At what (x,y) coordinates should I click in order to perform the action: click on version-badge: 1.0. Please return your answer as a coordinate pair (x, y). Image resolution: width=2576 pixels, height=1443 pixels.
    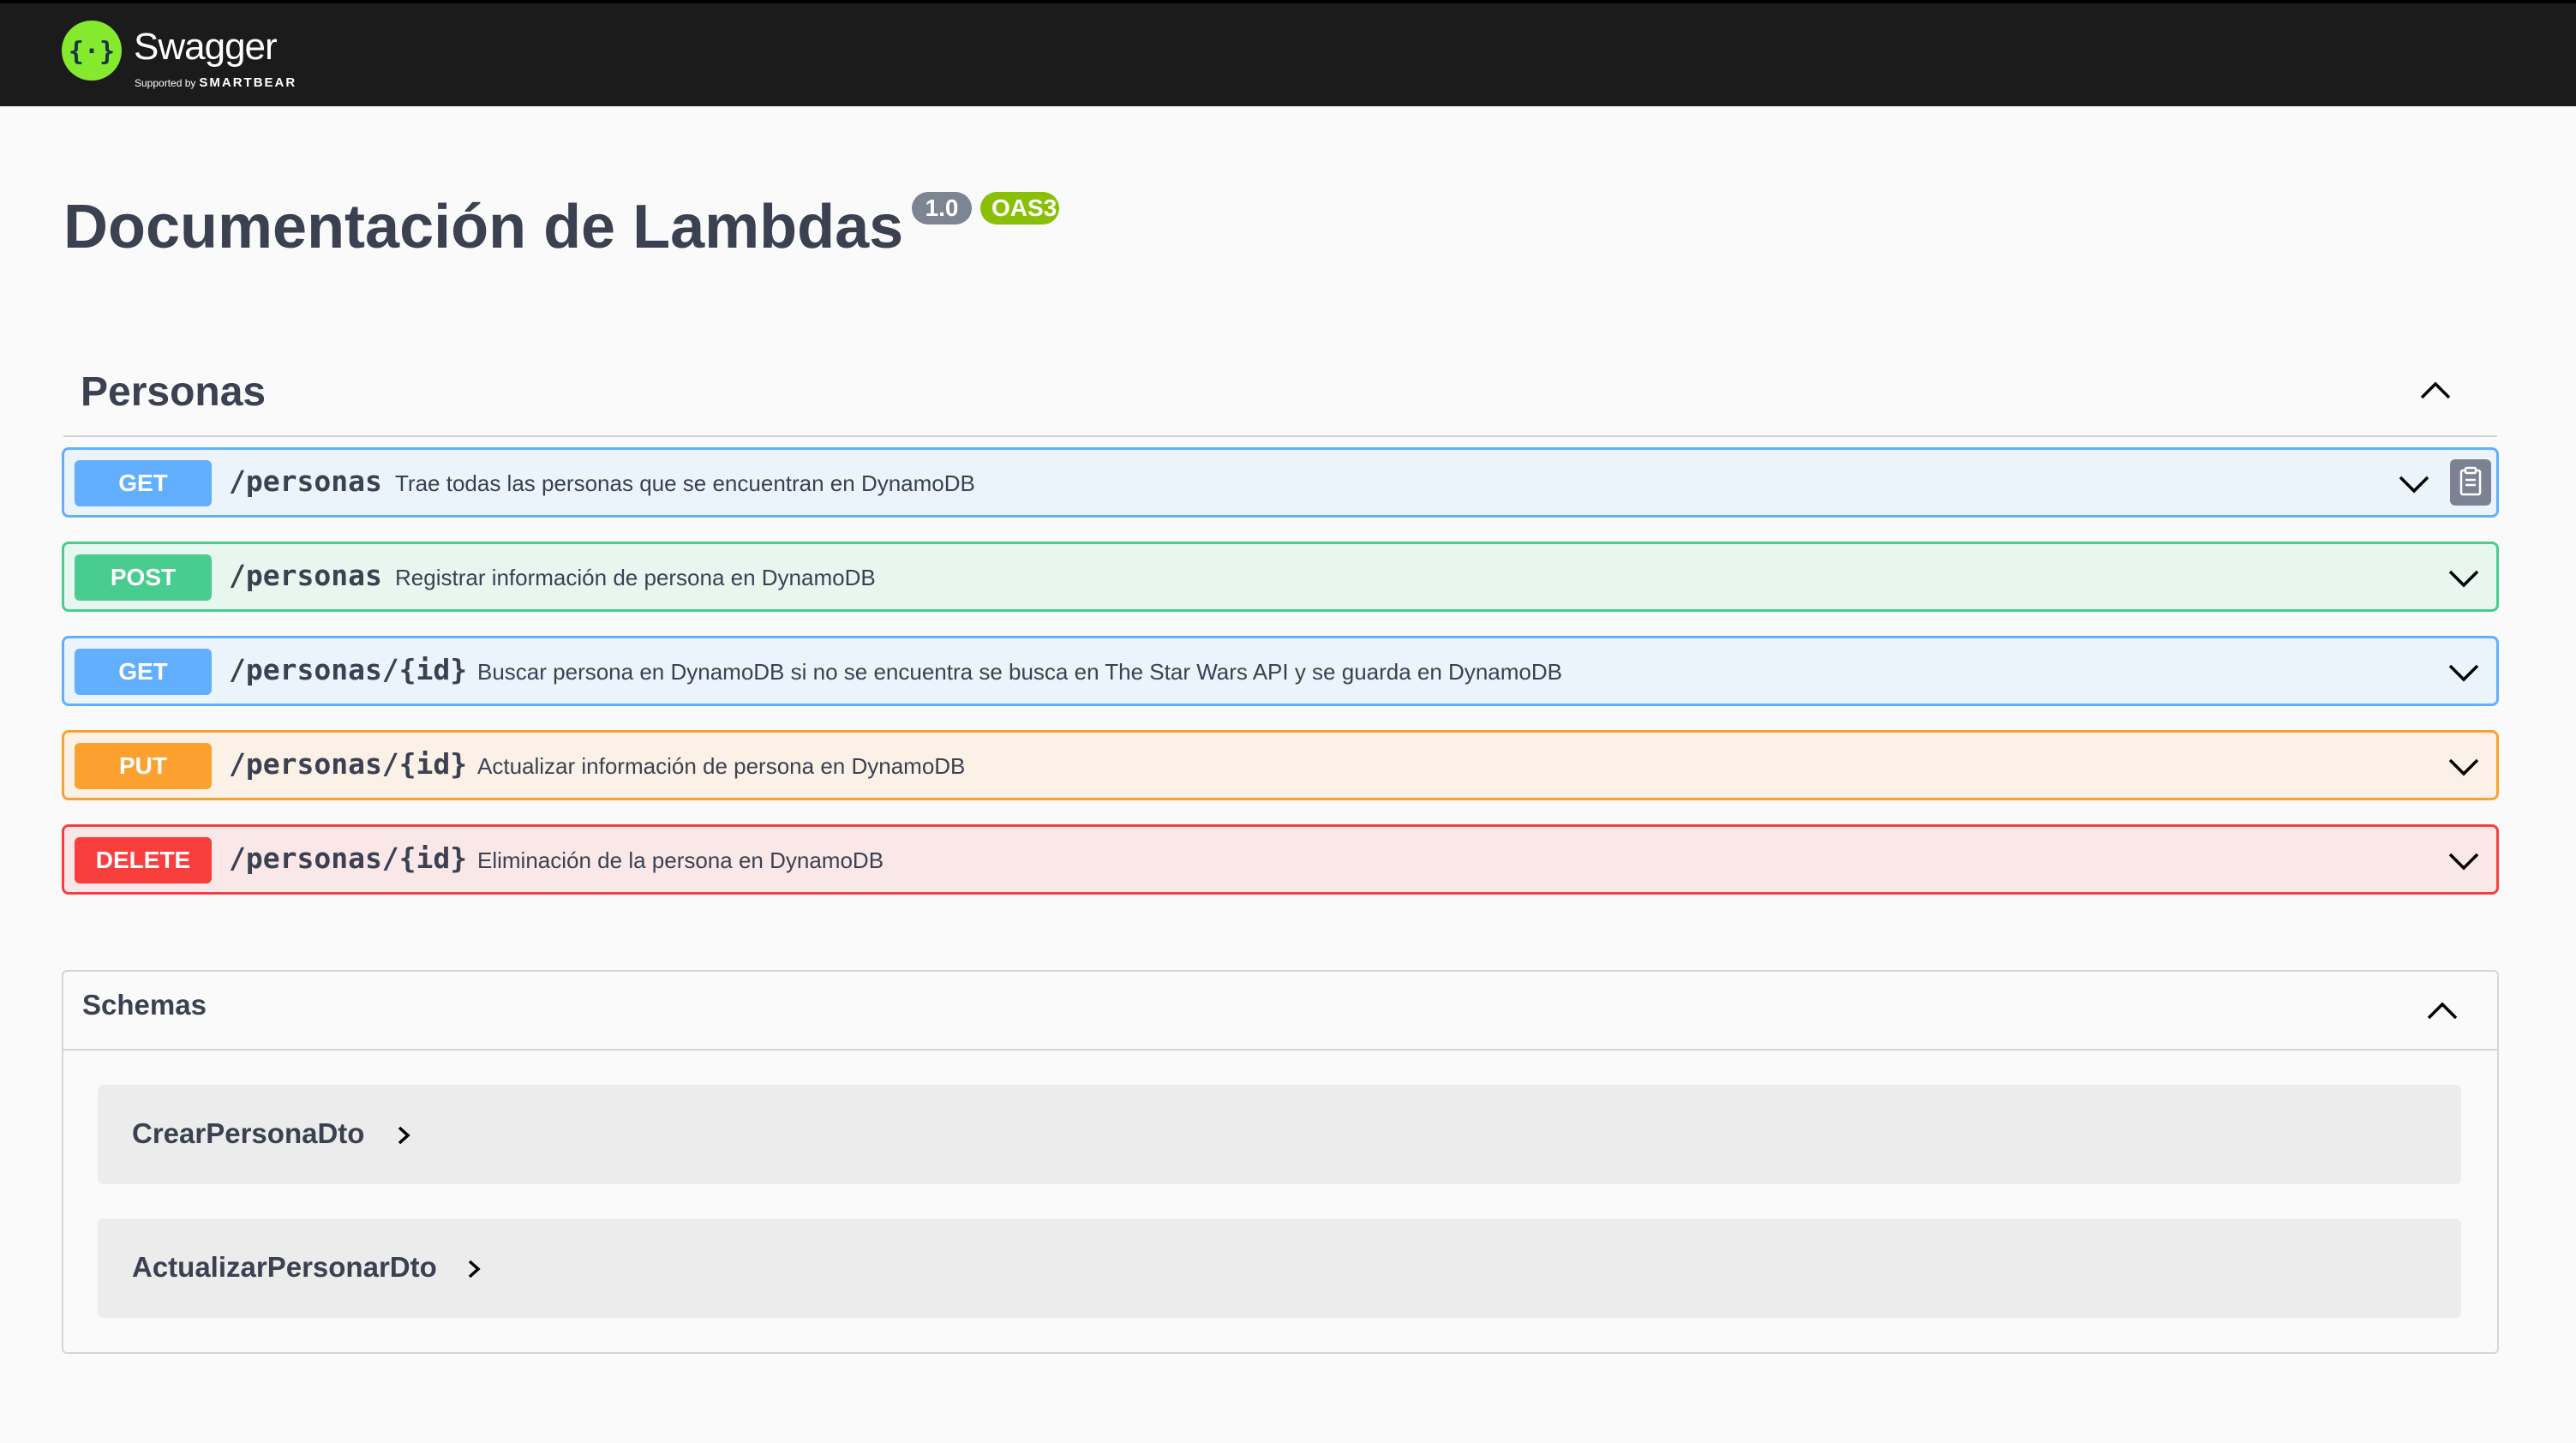
    Looking at the image, I should click on (942, 208).